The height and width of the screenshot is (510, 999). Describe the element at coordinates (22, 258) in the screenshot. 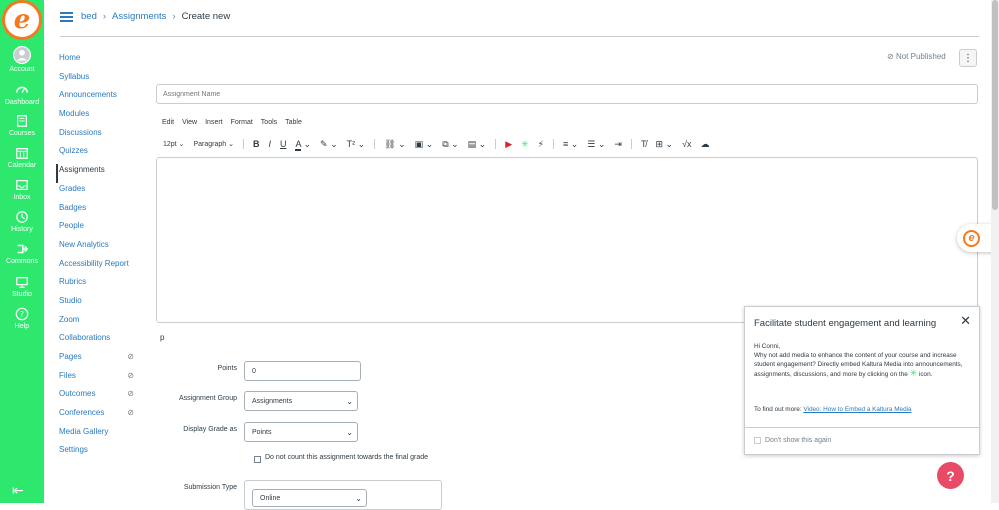

I see `nav-commons: Commons` at that location.